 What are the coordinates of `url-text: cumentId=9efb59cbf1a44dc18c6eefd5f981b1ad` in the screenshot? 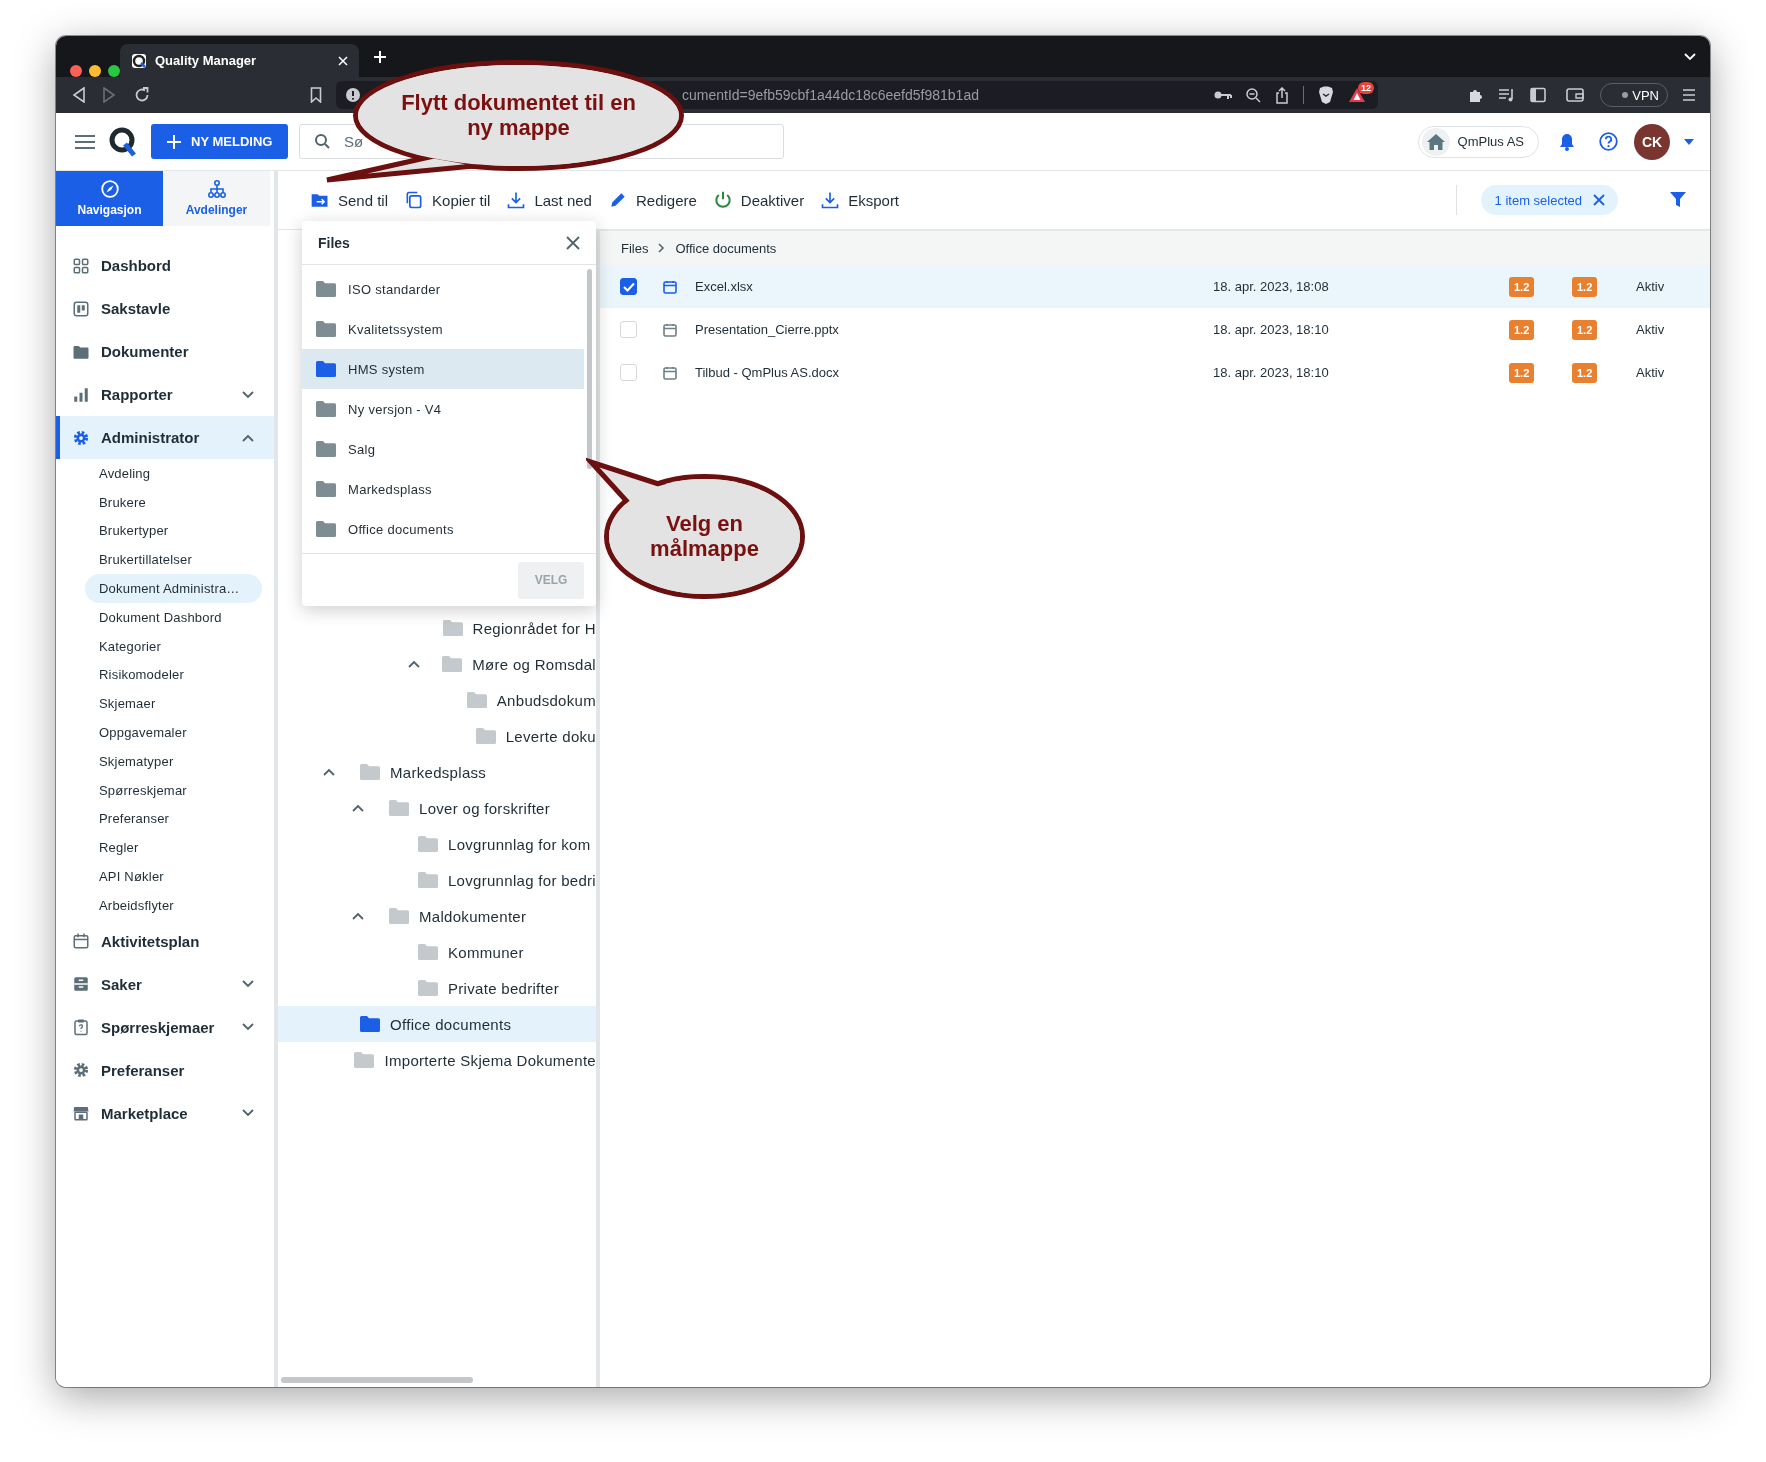 It's located at (831, 95).